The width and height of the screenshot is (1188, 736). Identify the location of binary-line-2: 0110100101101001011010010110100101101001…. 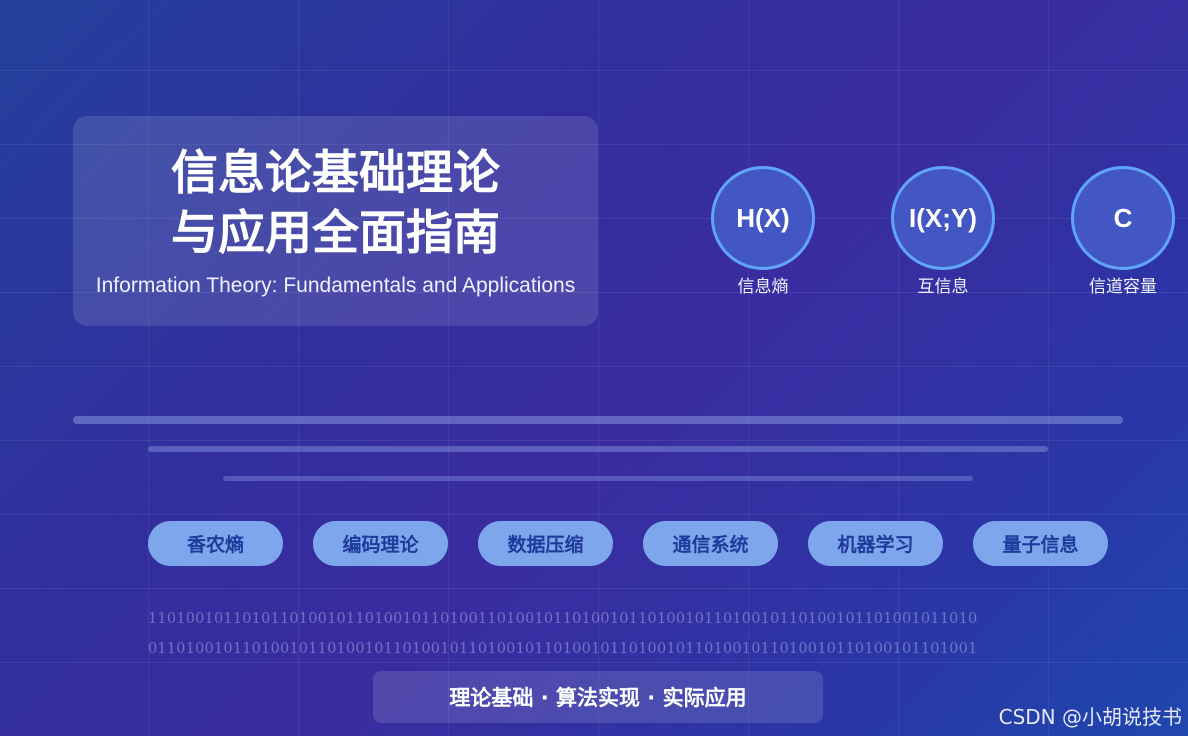
(563, 649).